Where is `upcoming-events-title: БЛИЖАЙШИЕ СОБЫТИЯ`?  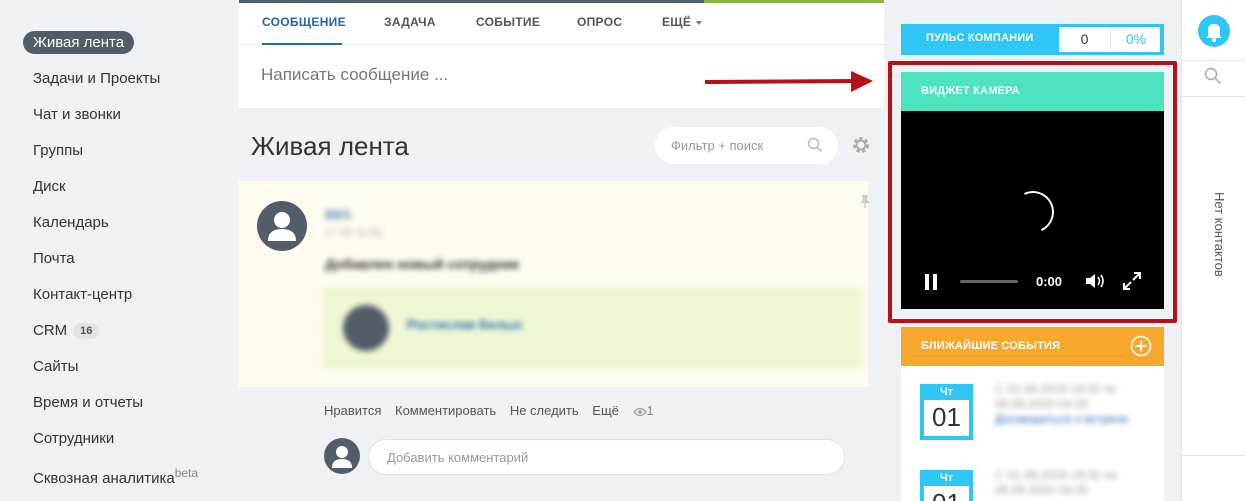
upcoming-events-title: БЛИЖАЙШИЕ СОБЫТИЯ is located at coordinates (991, 346).